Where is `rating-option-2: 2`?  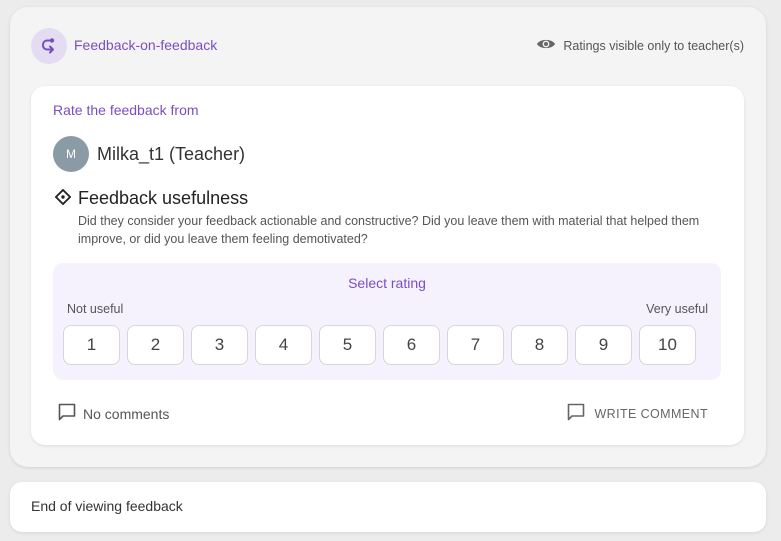
rating-option-2: 2 is located at coordinates (155, 345).